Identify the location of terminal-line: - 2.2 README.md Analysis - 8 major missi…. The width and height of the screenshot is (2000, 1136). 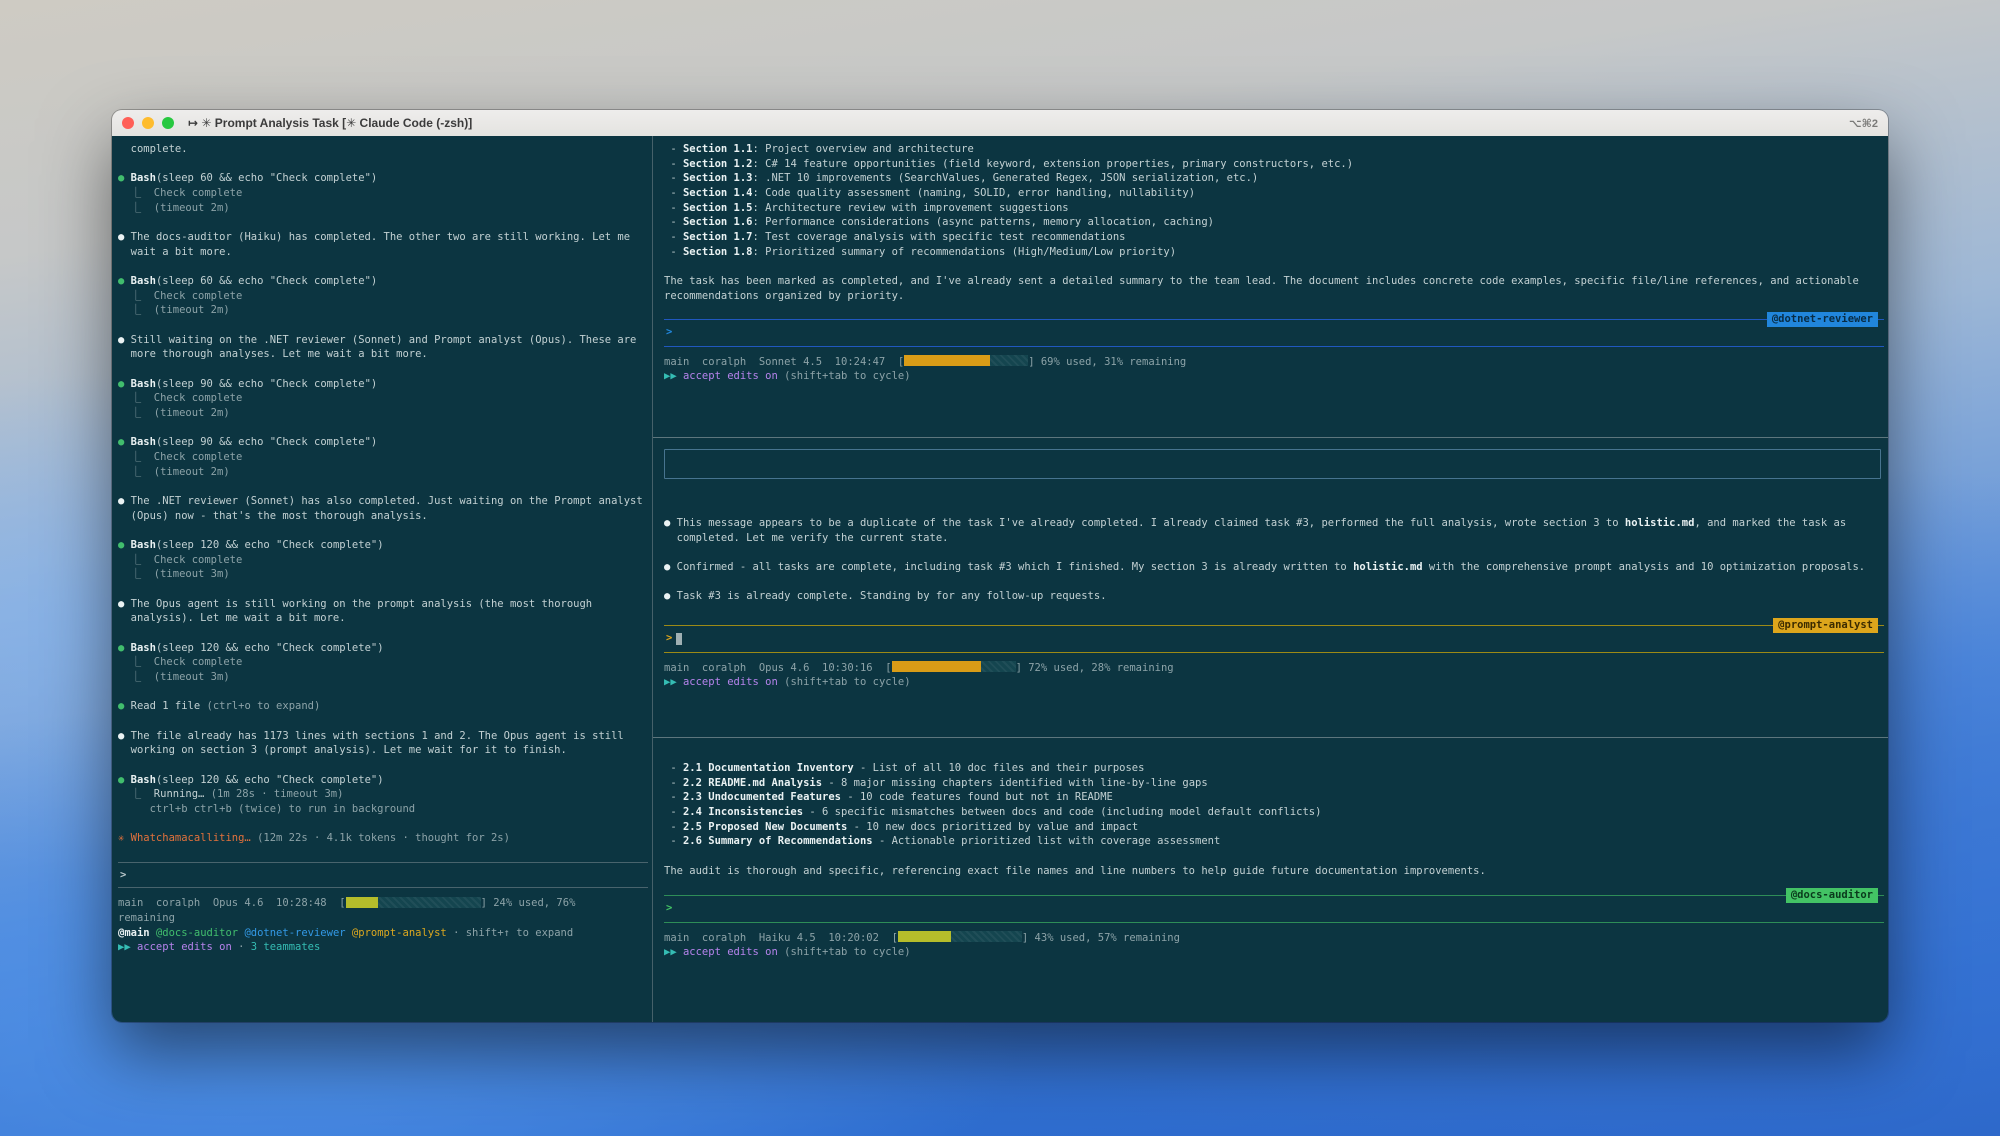
(936, 782).